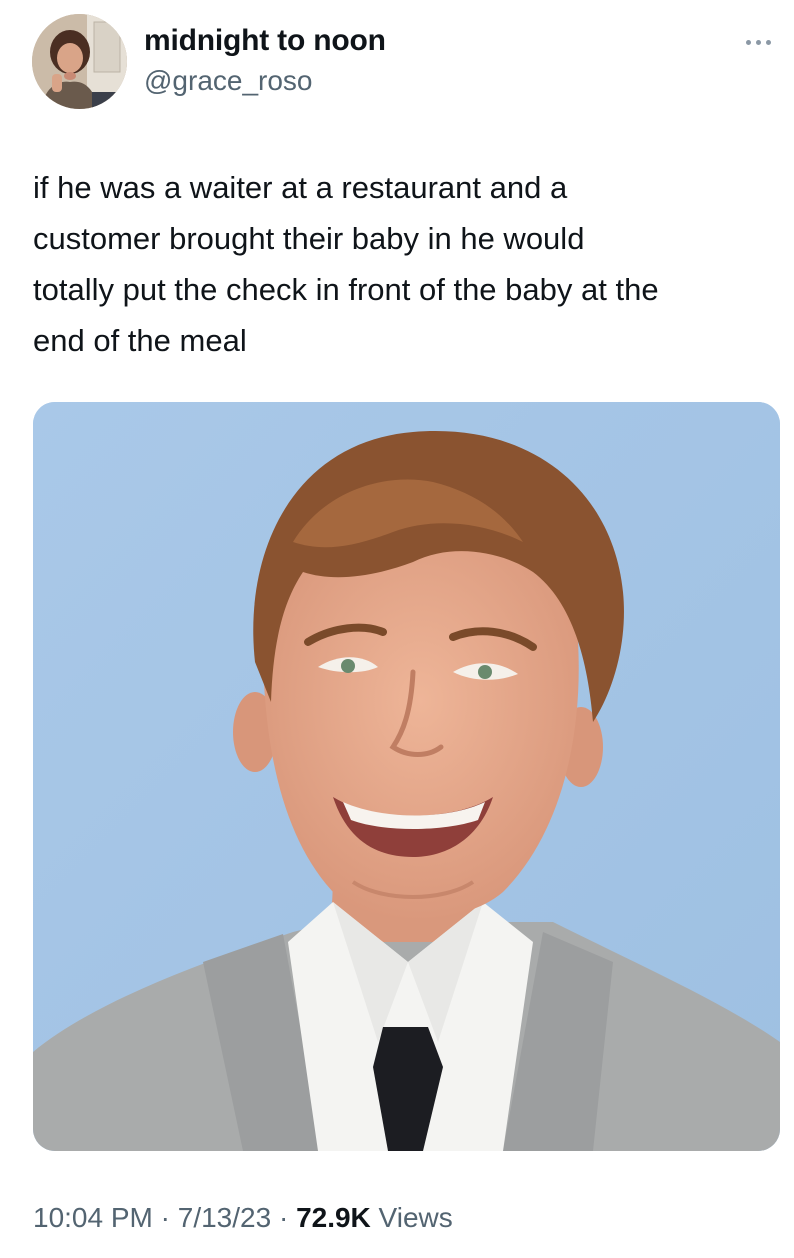  I want to click on ellipsis-icon, so click(758, 42).